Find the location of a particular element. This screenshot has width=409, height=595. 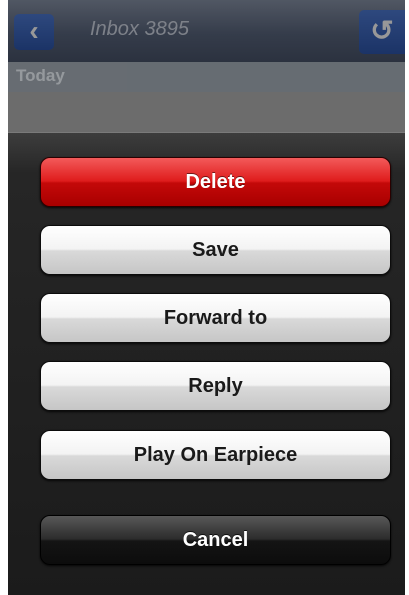

cancel-button: Cancel is located at coordinates (215, 540).